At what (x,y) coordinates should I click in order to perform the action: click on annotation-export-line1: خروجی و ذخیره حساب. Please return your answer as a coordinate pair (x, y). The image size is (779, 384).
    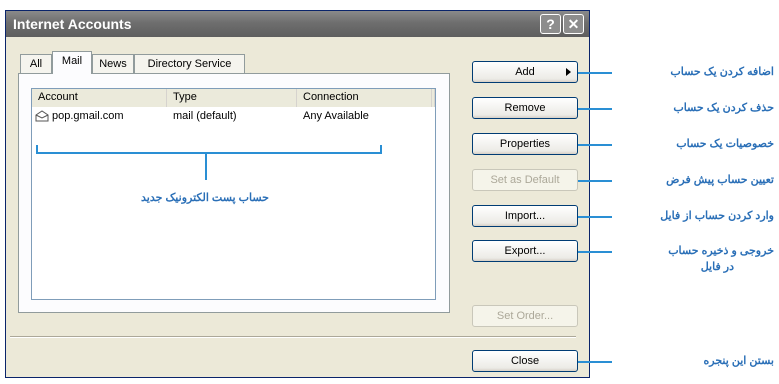
    Looking at the image, I should click on (721, 251).